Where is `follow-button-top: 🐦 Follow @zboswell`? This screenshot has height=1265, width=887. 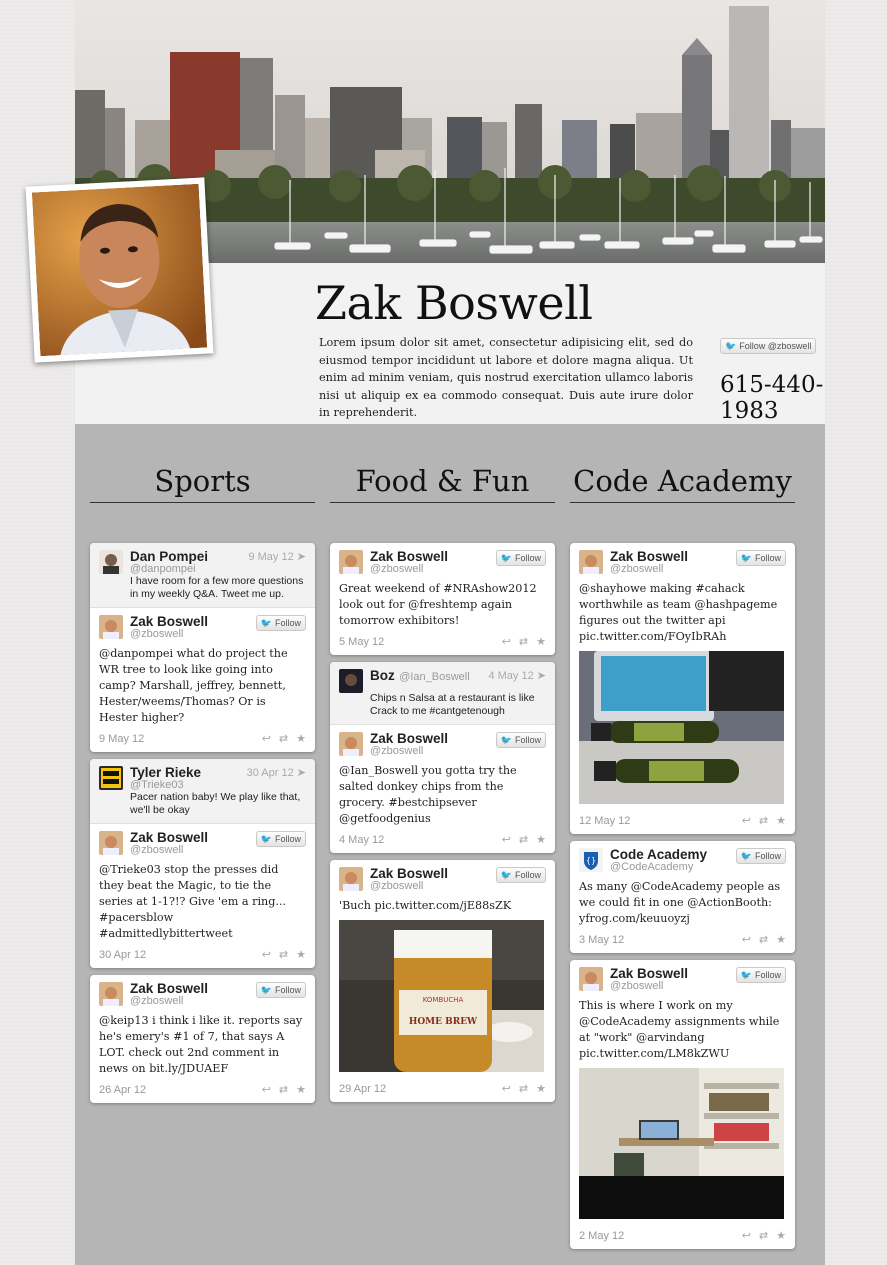 follow-button-top: 🐦 Follow @zboswell is located at coordinates (768, 344).